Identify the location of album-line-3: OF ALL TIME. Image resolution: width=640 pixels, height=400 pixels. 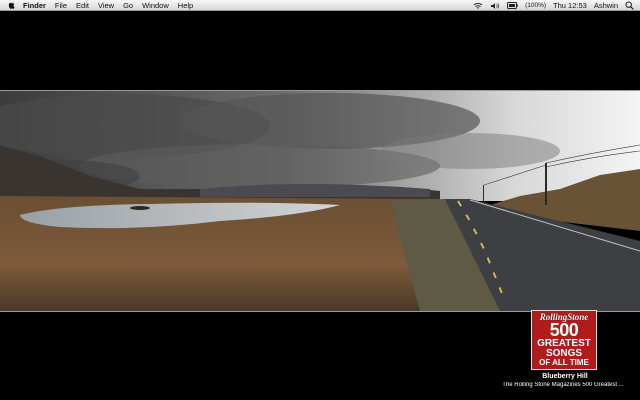
(564, 362).